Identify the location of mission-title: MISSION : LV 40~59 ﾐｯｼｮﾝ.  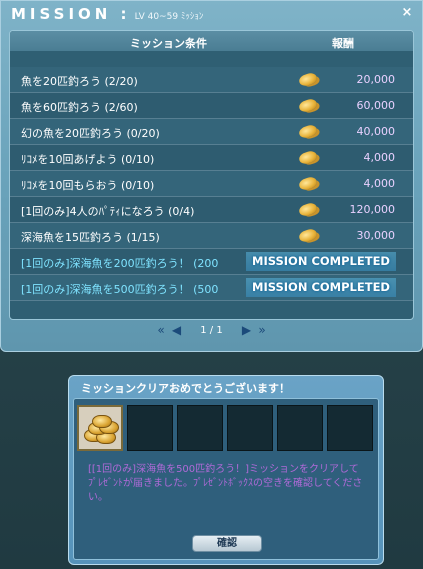
(107, 15).